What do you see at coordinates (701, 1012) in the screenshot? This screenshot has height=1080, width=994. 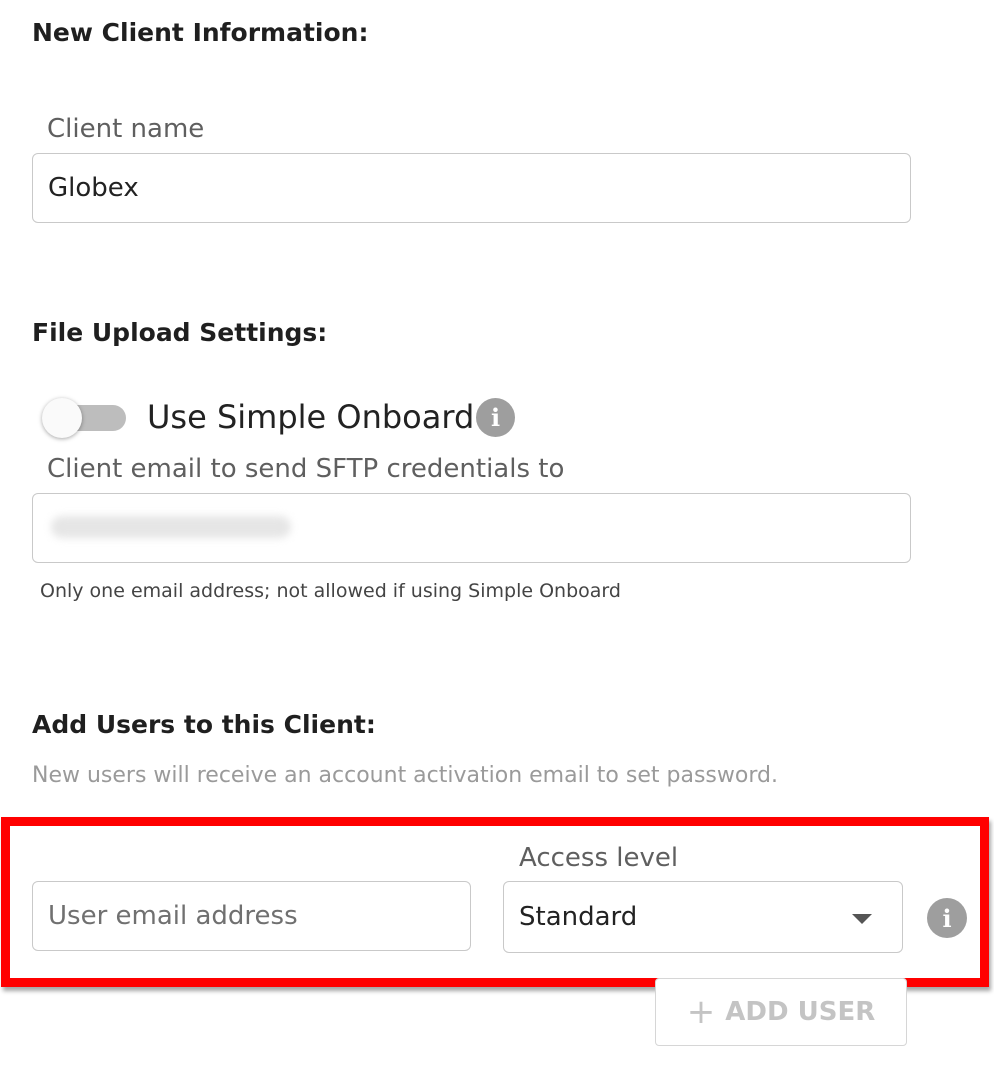 I see `plus-icon: +` at bounding box center [701, 1012].